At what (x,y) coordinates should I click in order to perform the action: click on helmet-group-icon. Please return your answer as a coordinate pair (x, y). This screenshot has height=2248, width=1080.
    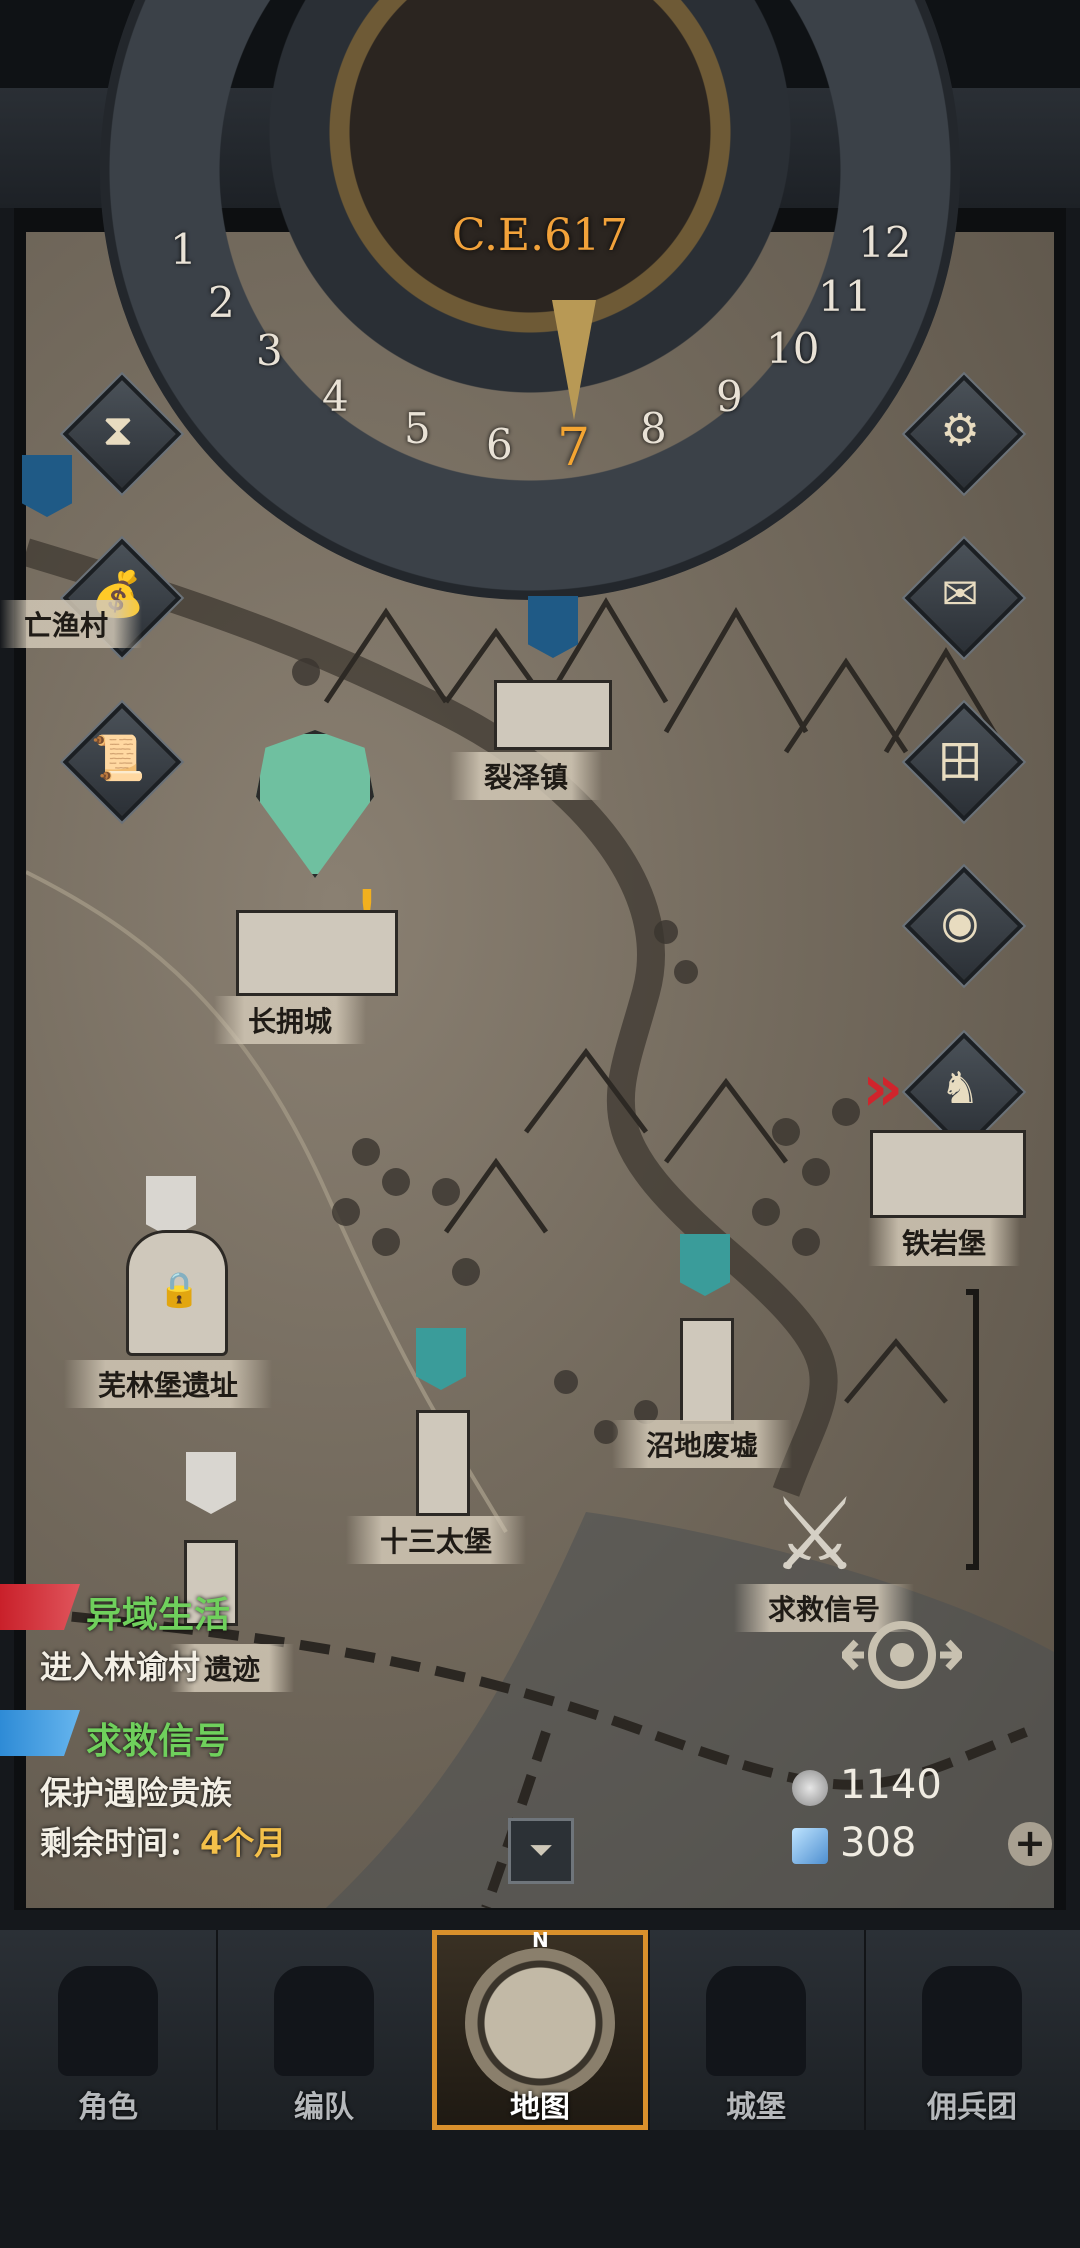
    Looking at the image, I should click on (324, 2021).